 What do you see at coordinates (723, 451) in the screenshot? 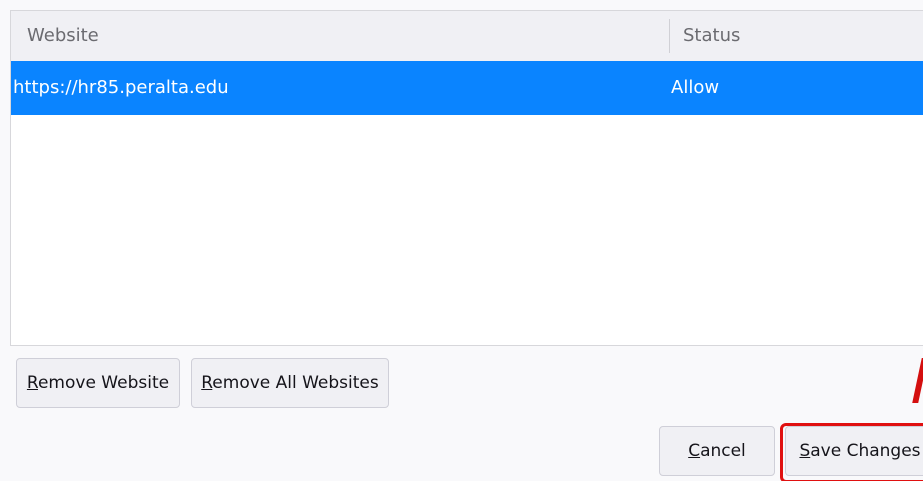
I see `cancel-label: ancel` at bounding box center [723, 451].